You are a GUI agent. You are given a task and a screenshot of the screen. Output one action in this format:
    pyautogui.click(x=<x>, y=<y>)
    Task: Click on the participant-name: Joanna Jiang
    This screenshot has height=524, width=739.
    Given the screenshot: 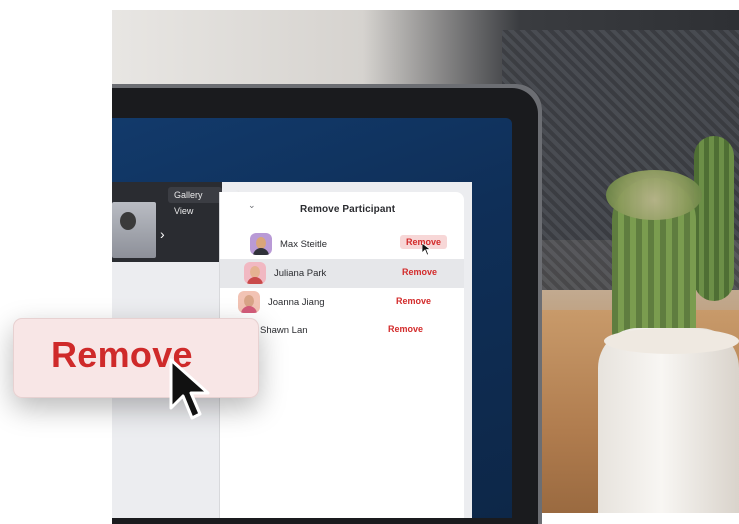 What is the action you would take?
    pyautogui.click(x=296, y=302)
    